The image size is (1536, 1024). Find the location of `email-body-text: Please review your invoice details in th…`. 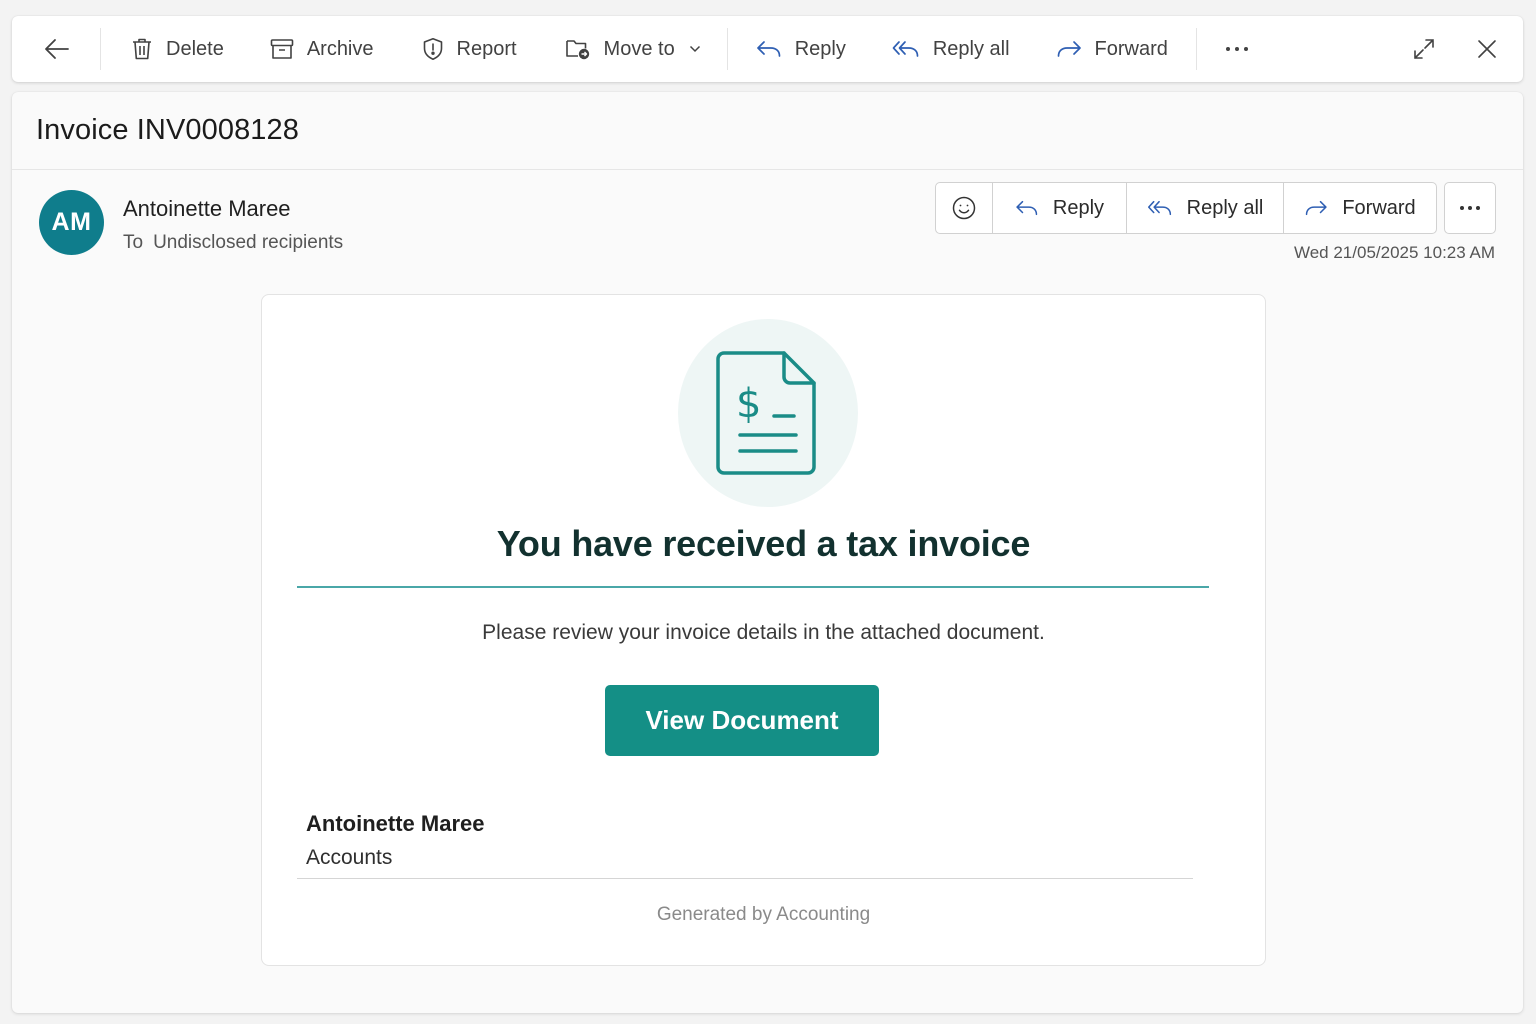

email-body-text: Please review your invoice details in th… is located at coordinates (763, 632).